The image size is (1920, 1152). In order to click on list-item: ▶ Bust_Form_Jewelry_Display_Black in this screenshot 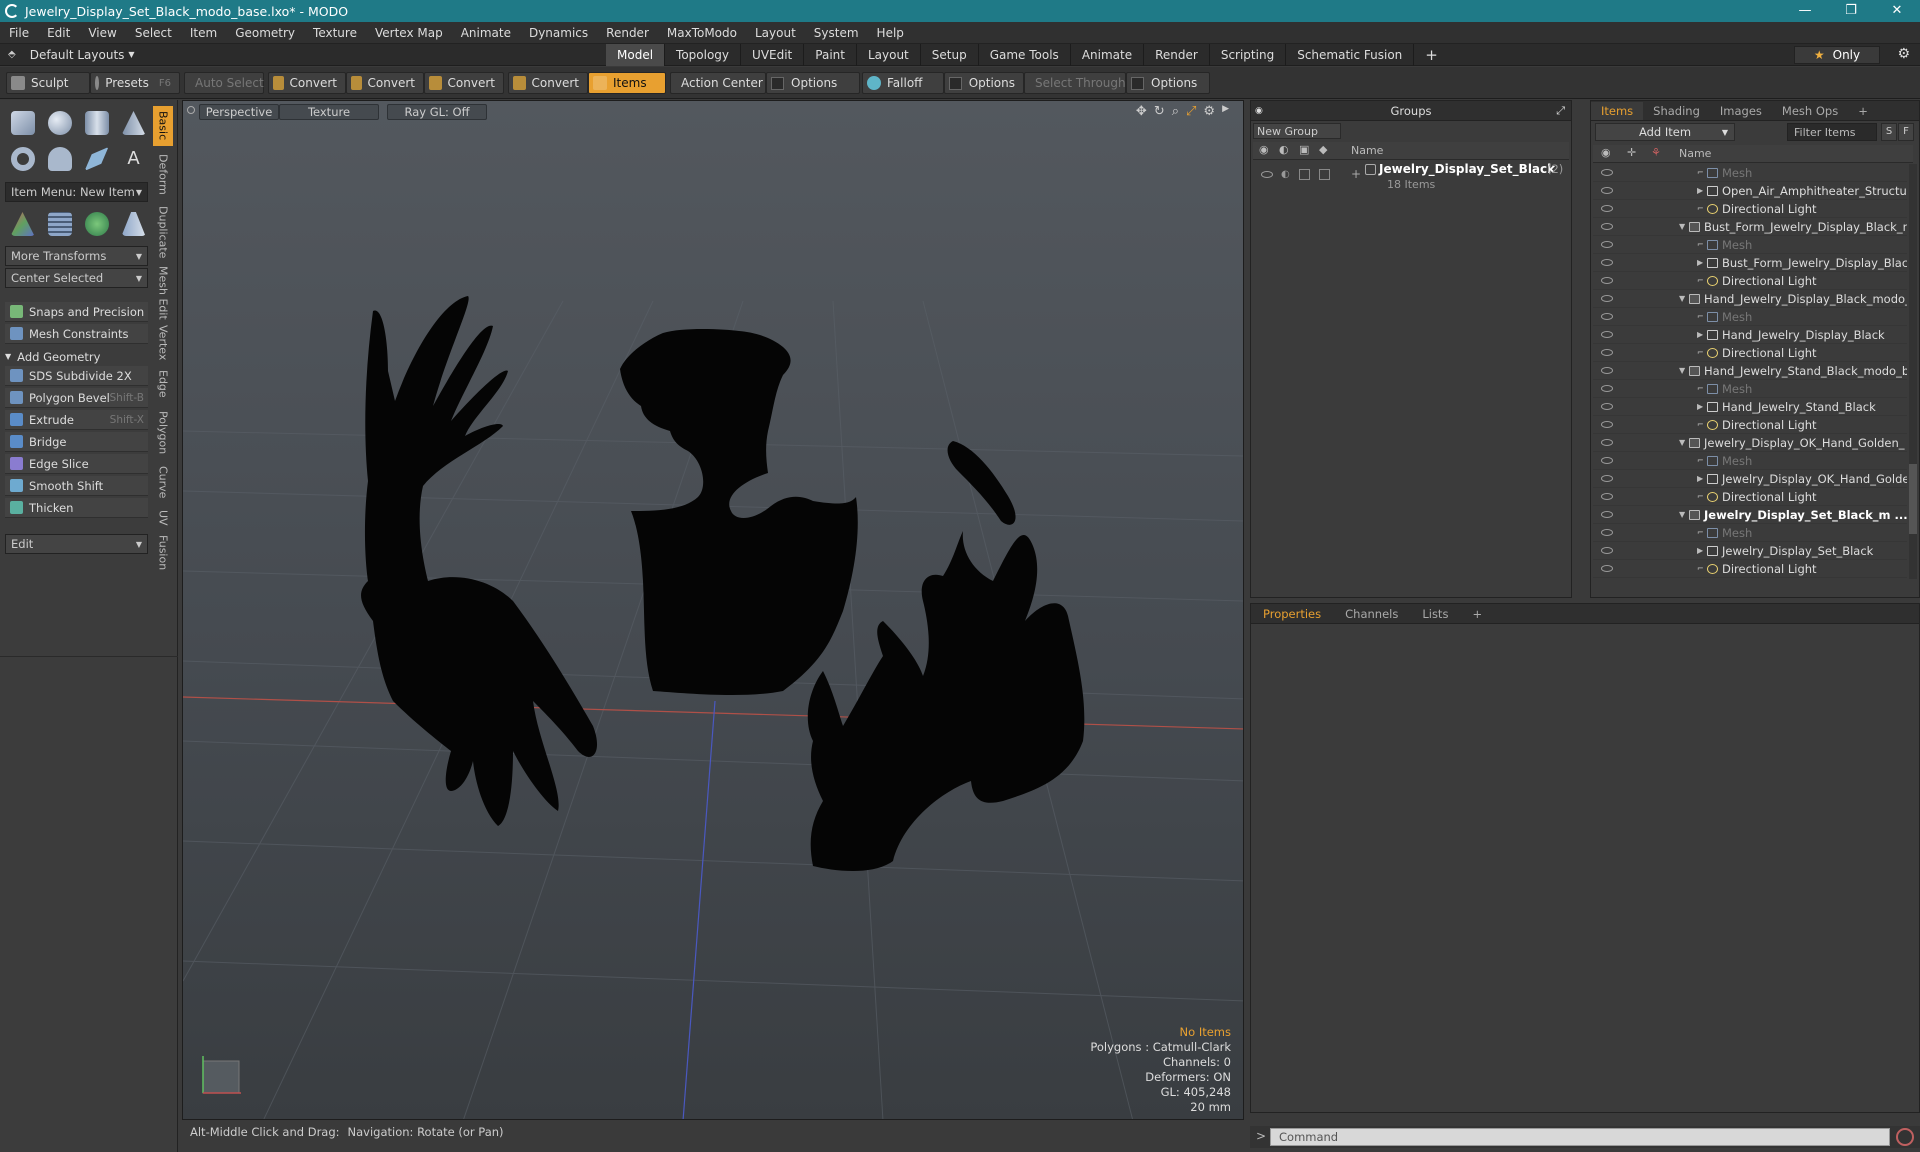, I will do `click(1750, 263)`.